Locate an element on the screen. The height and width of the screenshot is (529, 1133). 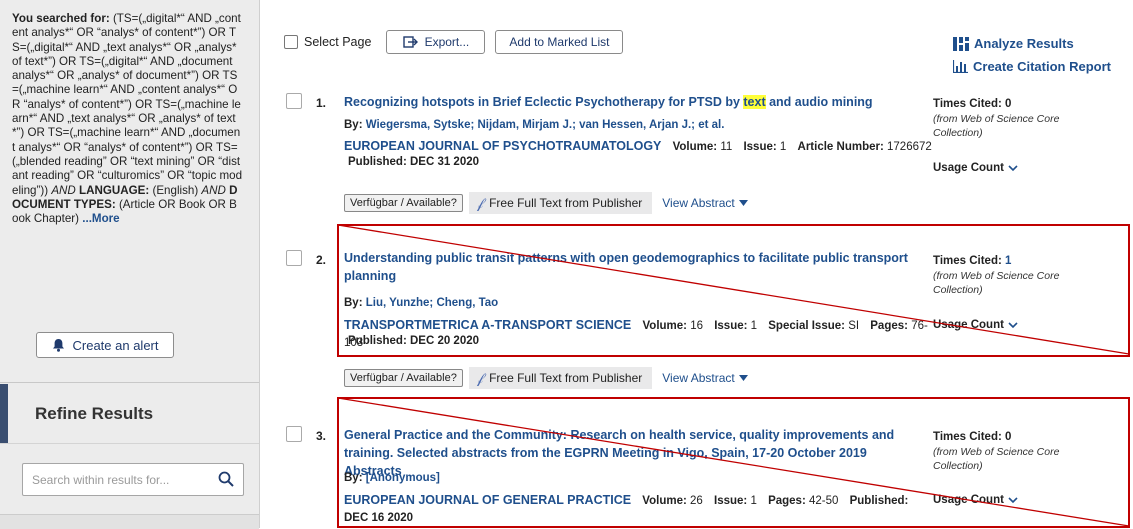
special-issue-value: SI is located at coordinates (854, 326).